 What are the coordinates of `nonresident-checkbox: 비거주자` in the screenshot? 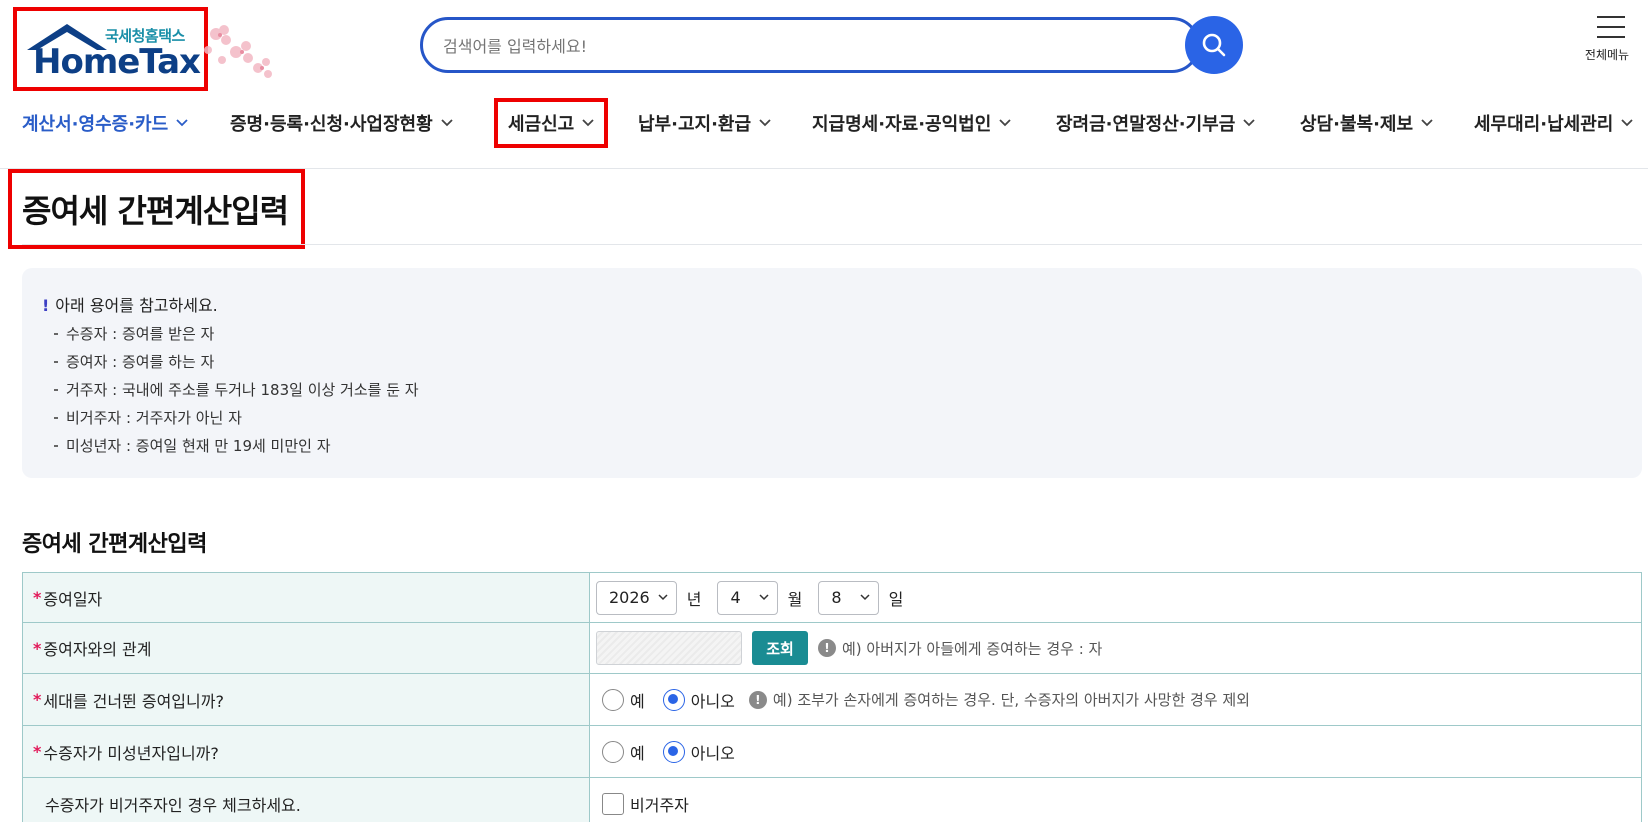 It's located at (645, 804).